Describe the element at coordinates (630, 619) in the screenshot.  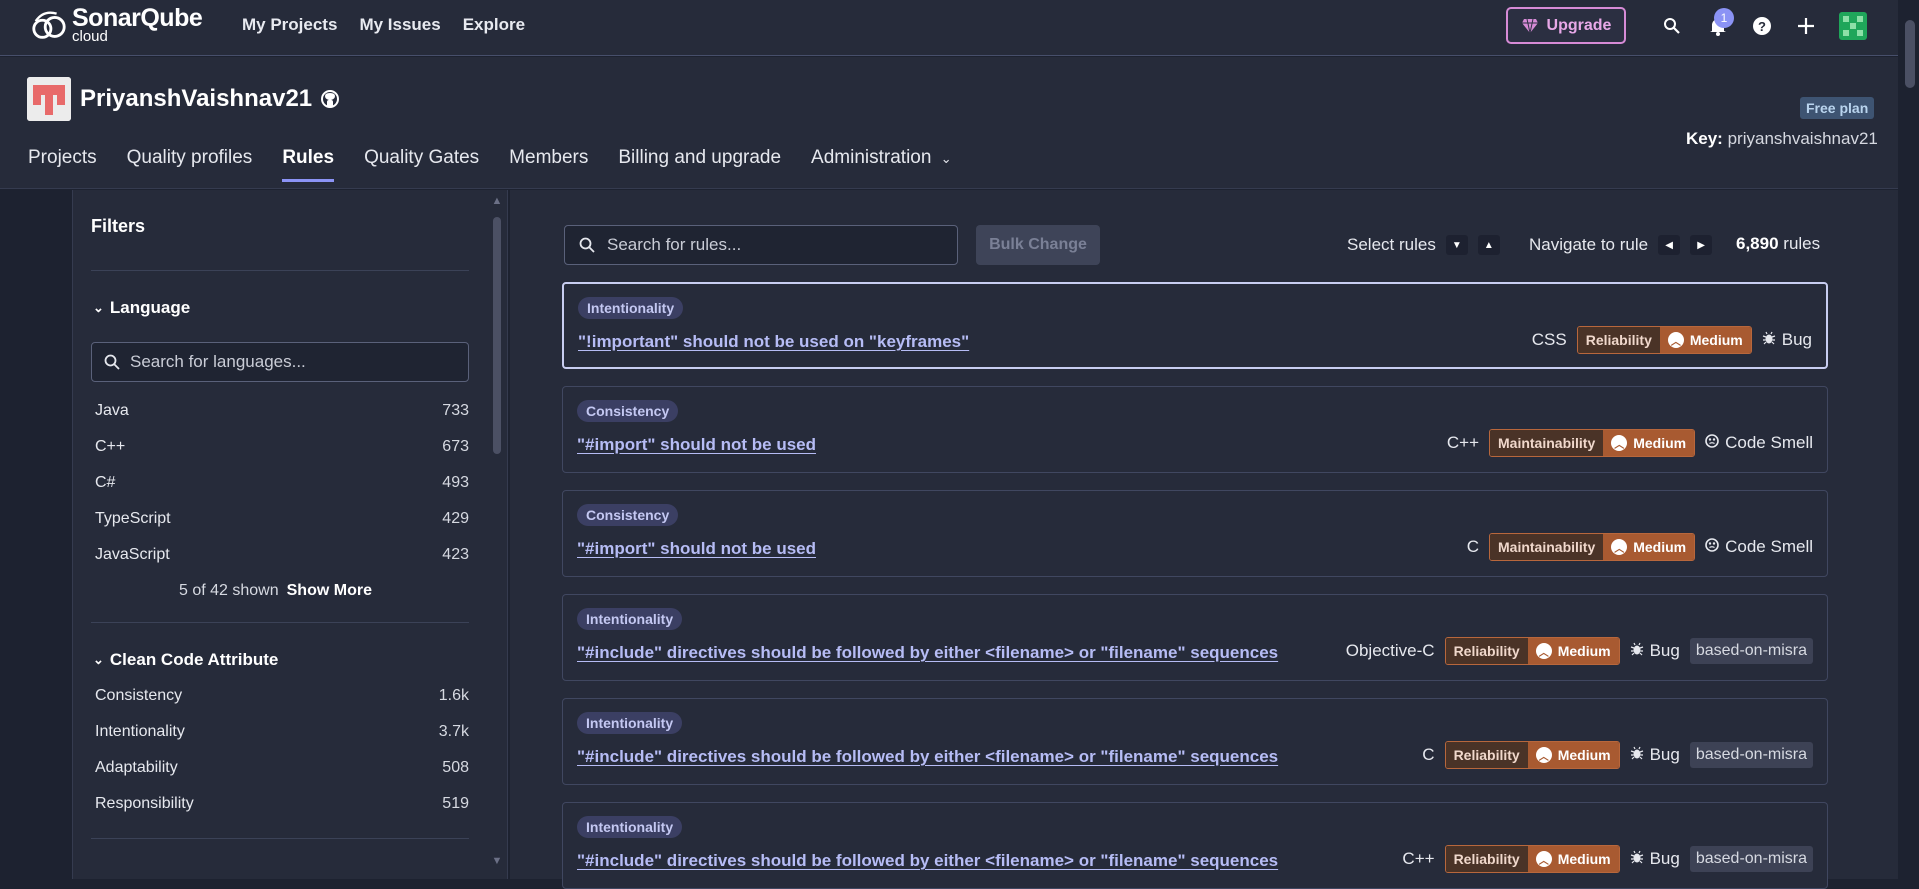
I see `clean-code-attribute-tag: Intentionality` at that location.